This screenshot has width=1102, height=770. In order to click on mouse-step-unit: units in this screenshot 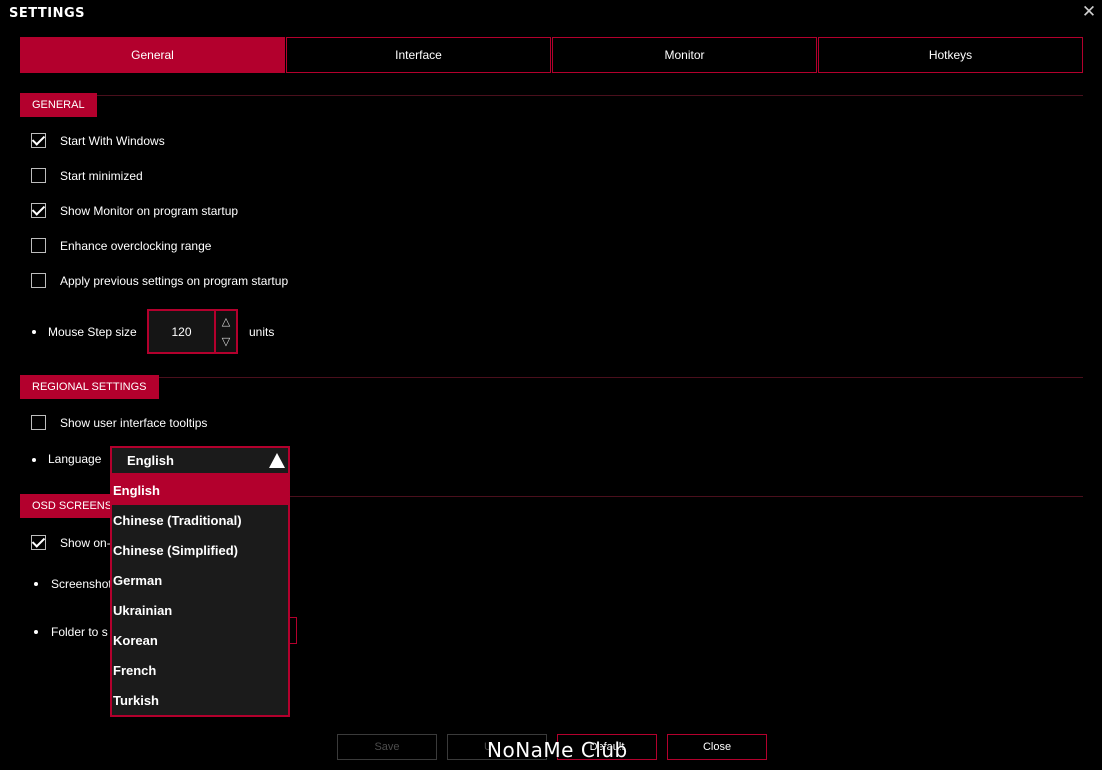, I will do `click(262, 332)`.